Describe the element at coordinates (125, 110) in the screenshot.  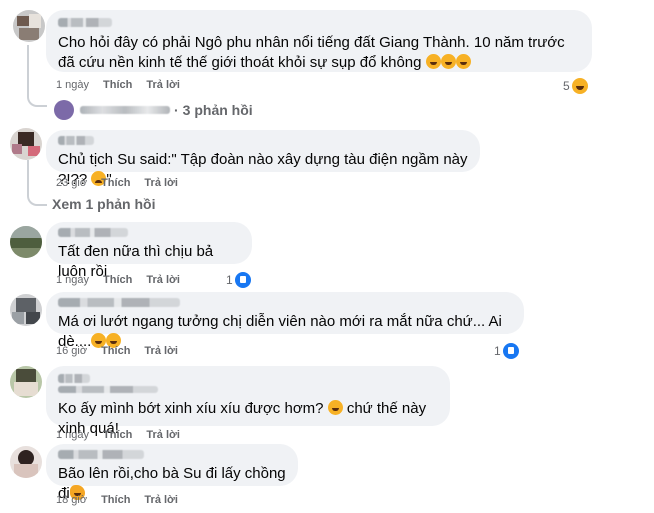
I see `reply-author-name` at that location.